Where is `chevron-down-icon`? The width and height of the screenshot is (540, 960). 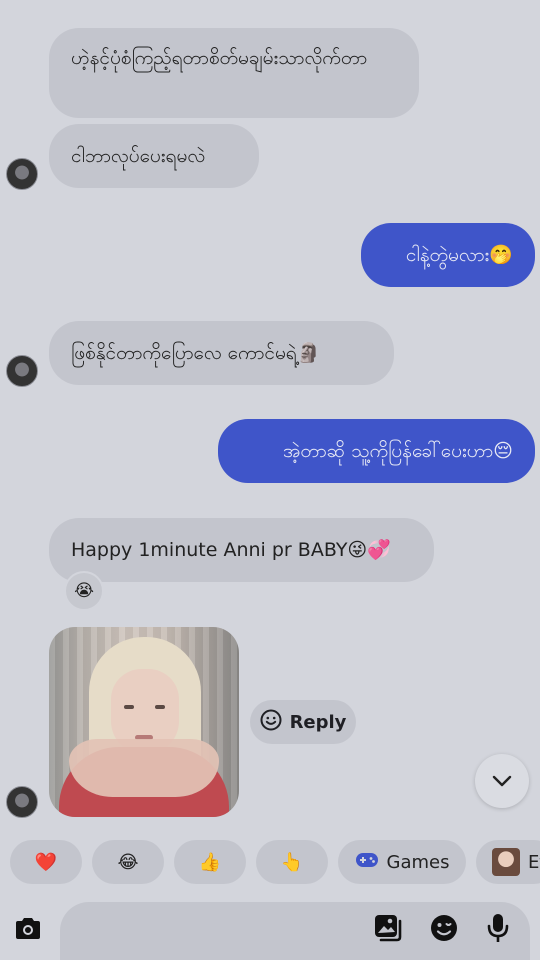 chevron-down-icon is located at coordinates (502, 781).